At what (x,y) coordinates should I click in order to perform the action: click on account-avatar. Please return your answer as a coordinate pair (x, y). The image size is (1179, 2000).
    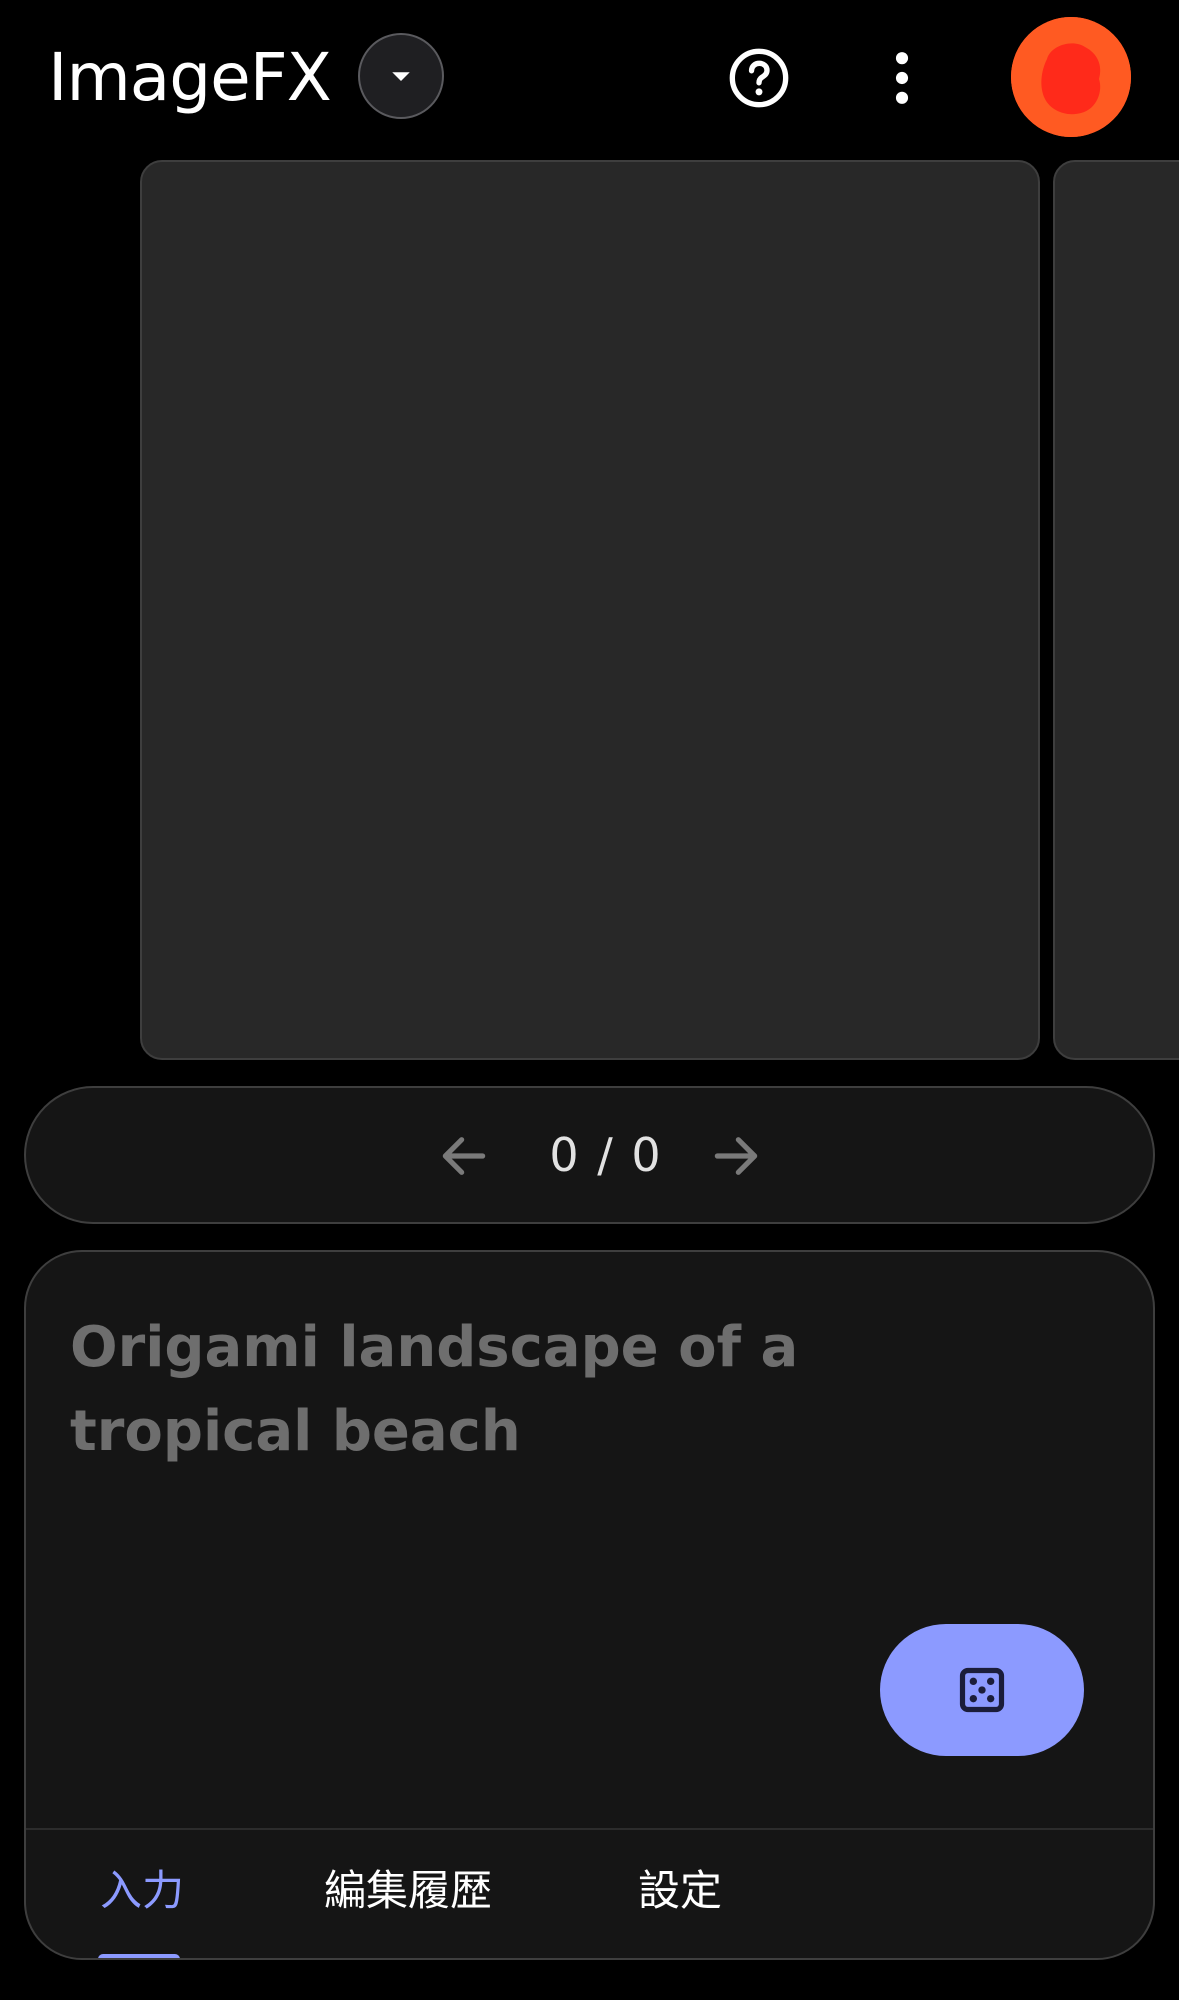
    Looking at the image, I should click on (1071, 77).